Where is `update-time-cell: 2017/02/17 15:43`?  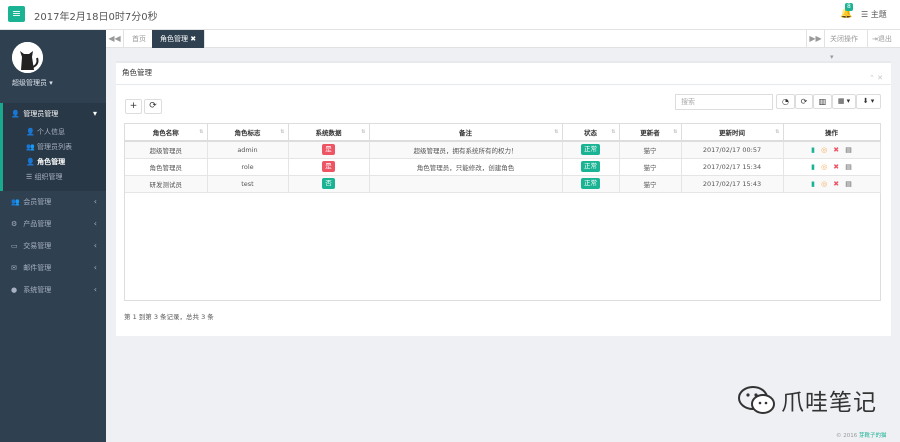 update-time-cell: 2017/02/17 15:43 is located at coordinates (732, 184).